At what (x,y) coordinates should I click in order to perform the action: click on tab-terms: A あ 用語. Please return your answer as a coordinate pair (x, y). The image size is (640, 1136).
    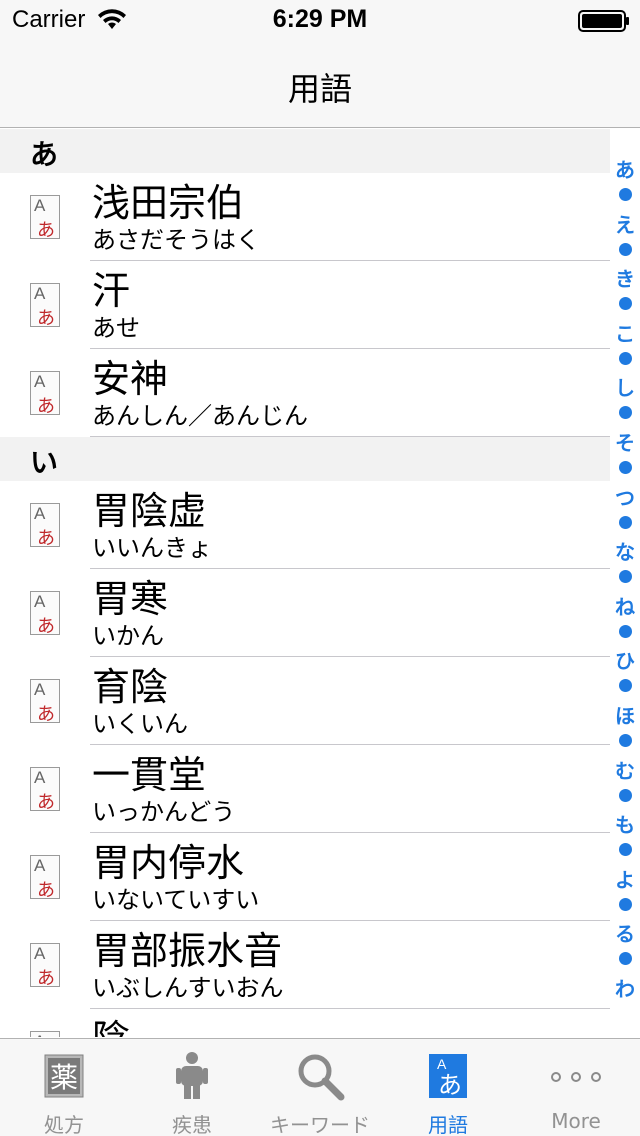
    Looking at the image, I should click on (448, 1087).